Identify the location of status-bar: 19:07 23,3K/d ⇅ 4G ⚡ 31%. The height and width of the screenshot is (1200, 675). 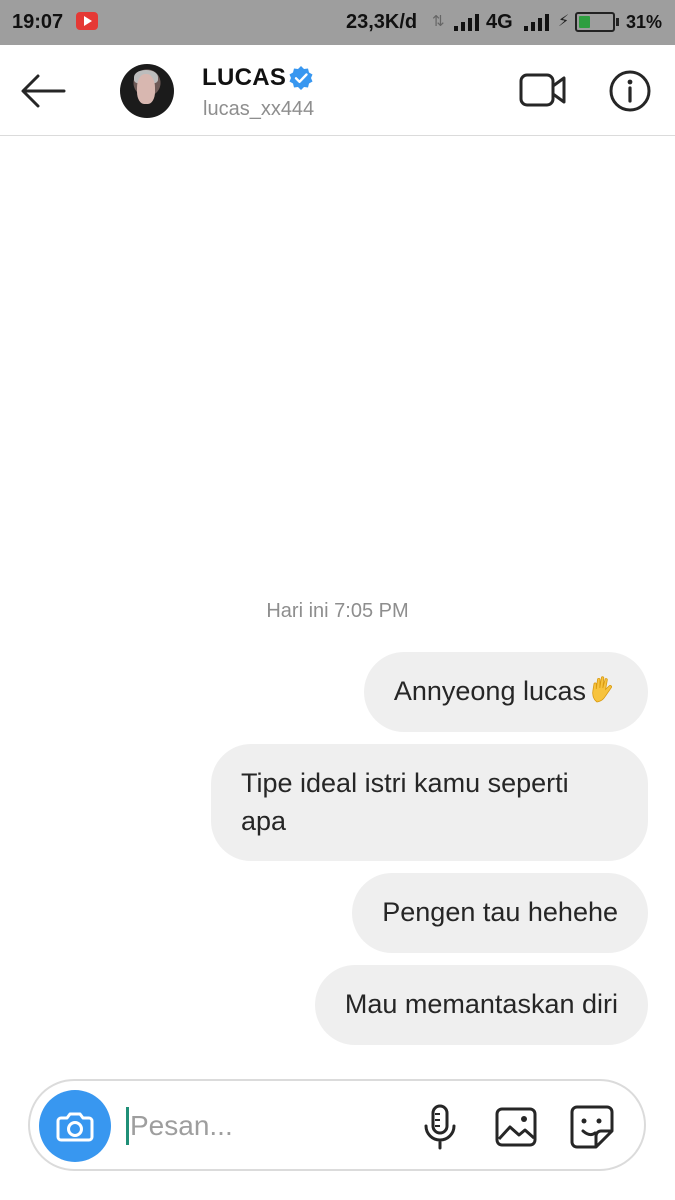
(337, 22).